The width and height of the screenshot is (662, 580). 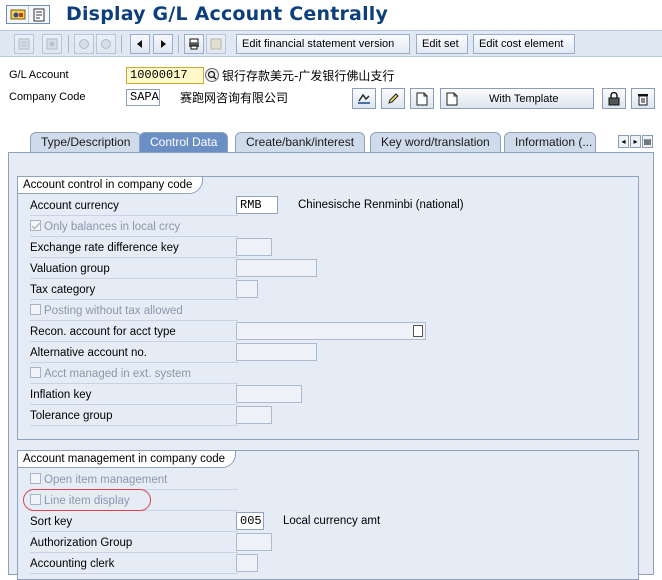 I want to click on edit-set-button: Edit set, so click(x=442, y=44).